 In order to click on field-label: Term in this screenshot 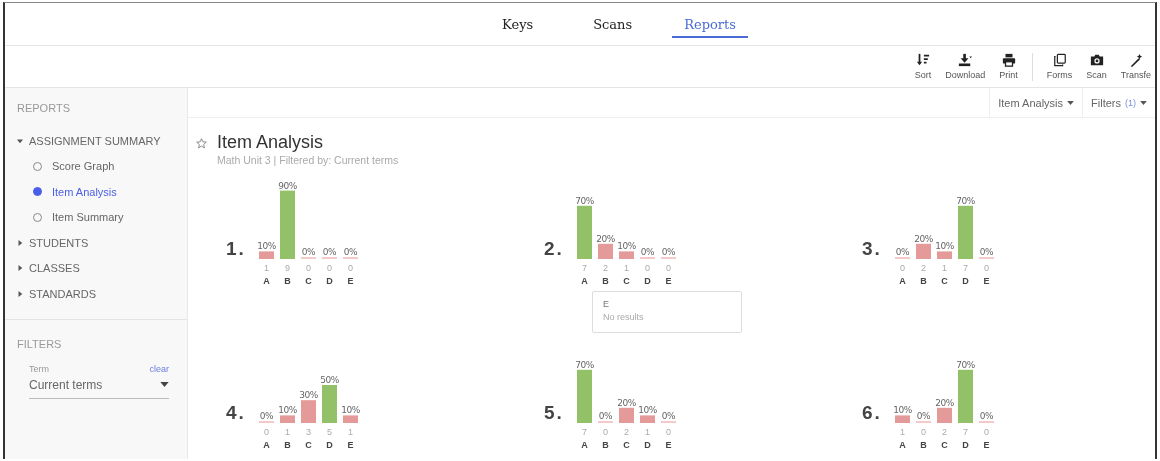, I will do `click(39, 368)`.